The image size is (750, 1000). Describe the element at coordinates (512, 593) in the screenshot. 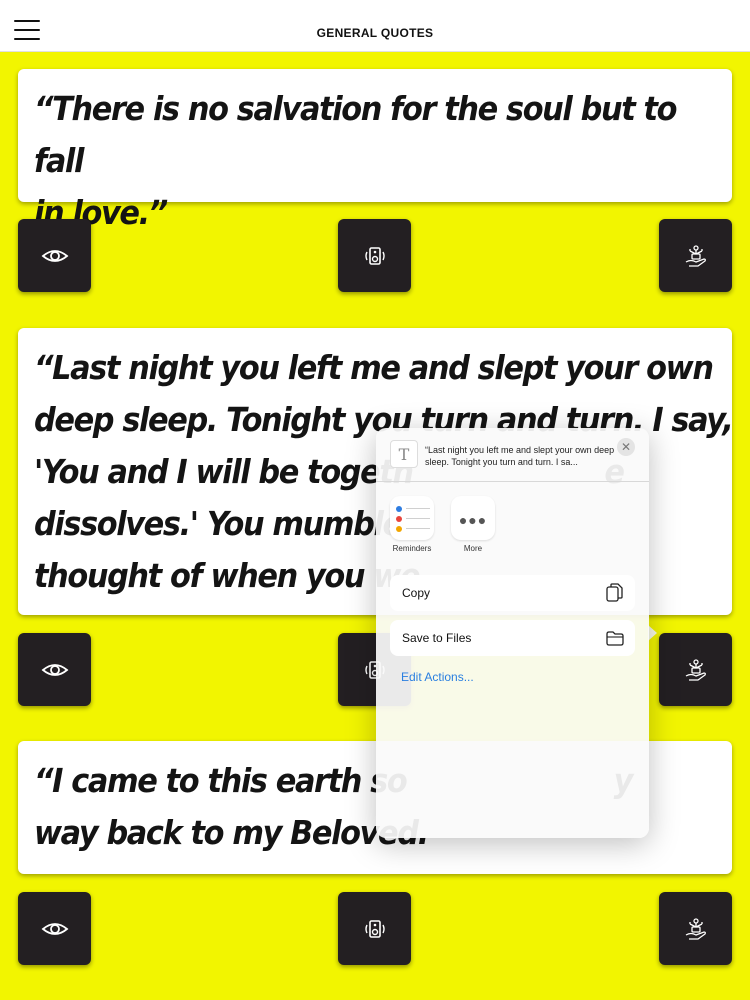

I see `copy-action: Copy` at that location.